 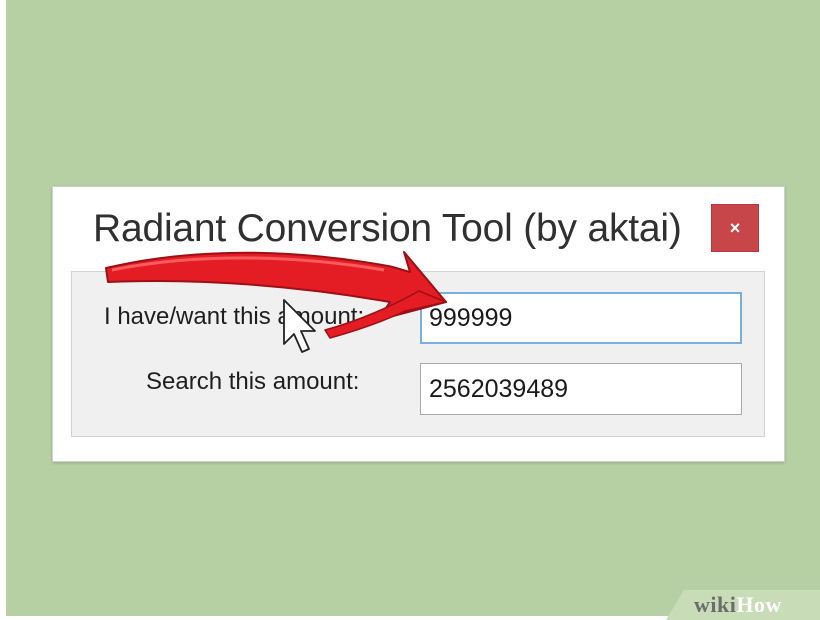 I want to click on search-amount-input, so click(x=581, y=389).